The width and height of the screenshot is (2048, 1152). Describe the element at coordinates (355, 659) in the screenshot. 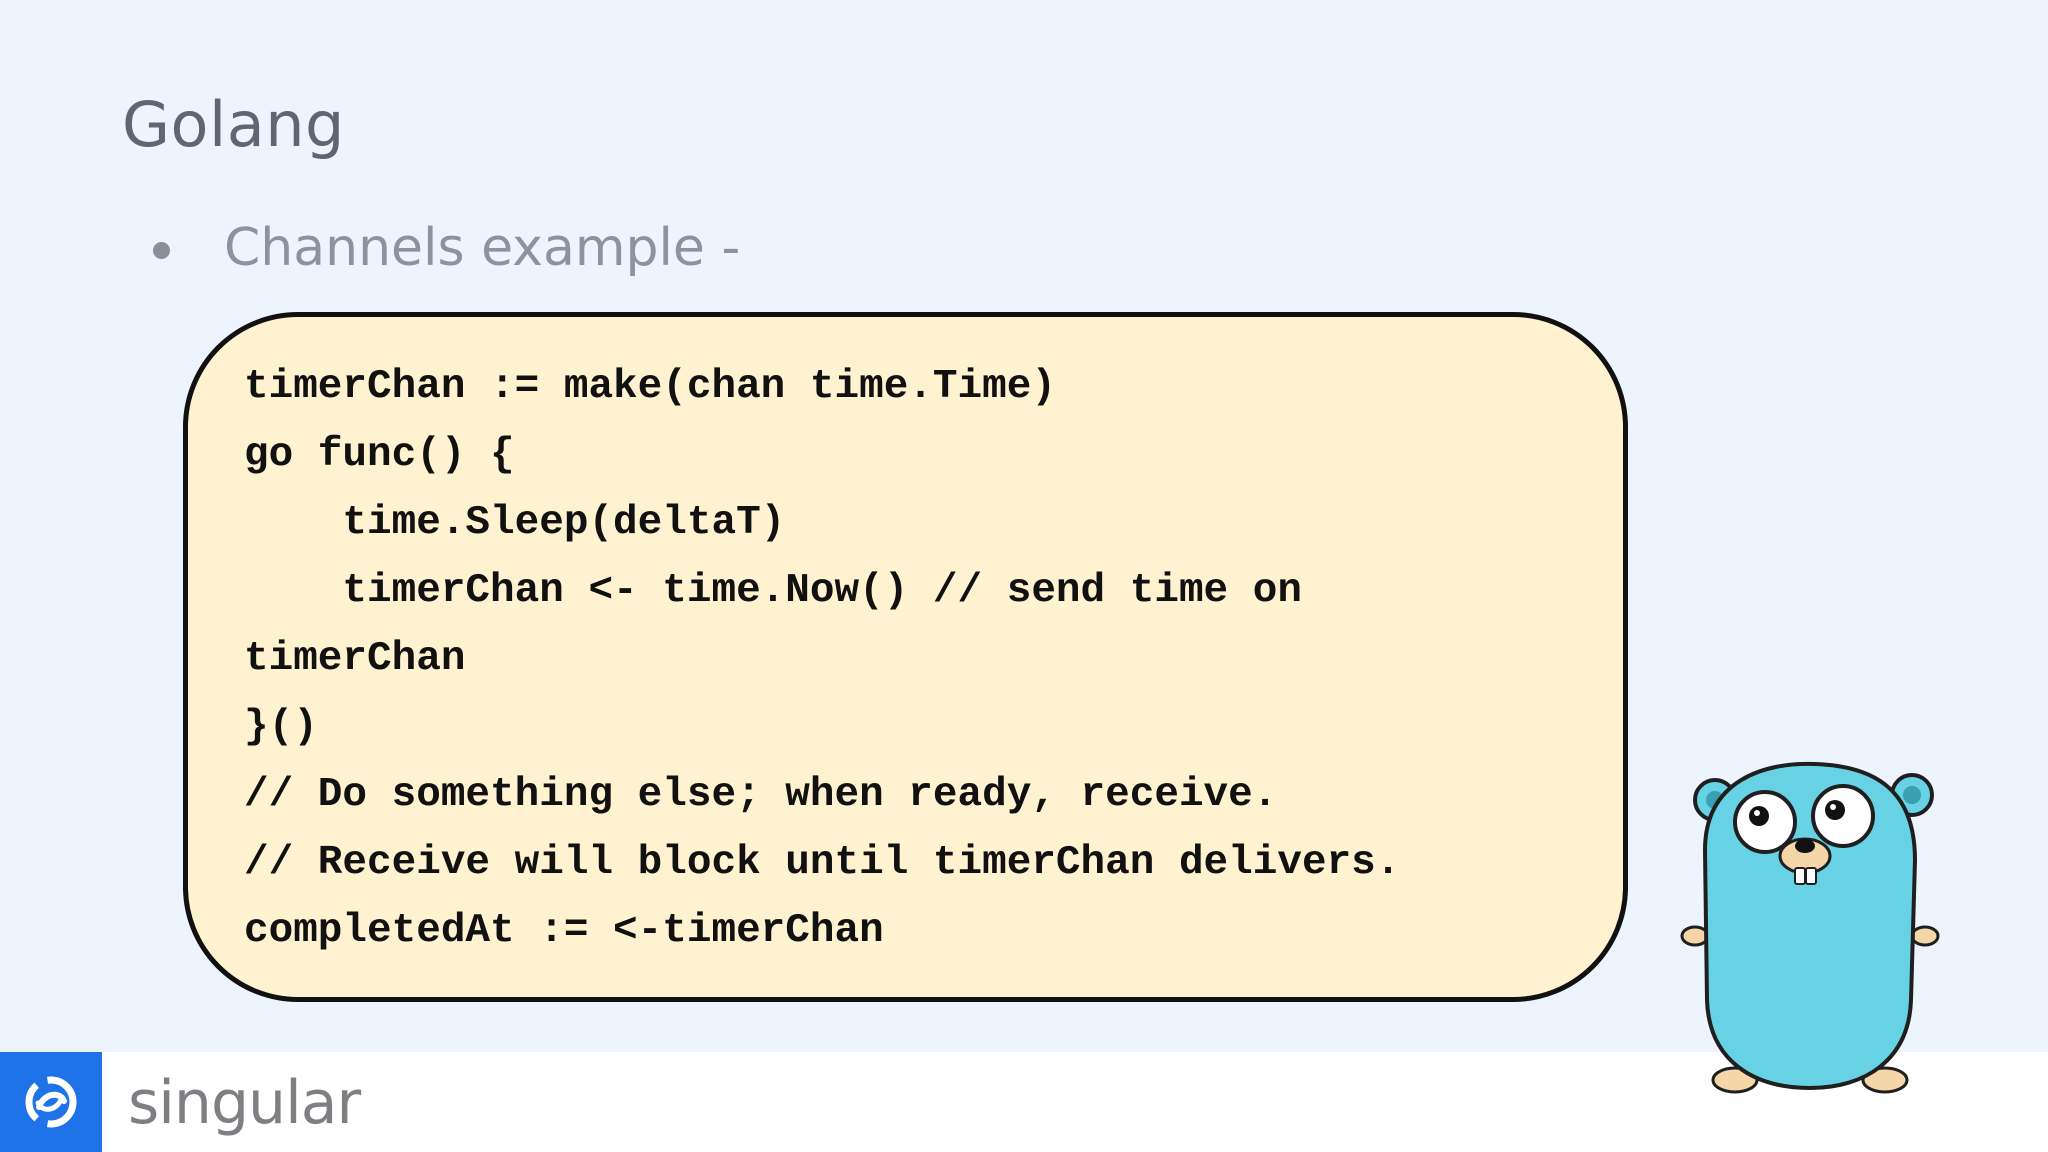

I see `code-line: timerChan` at that location.